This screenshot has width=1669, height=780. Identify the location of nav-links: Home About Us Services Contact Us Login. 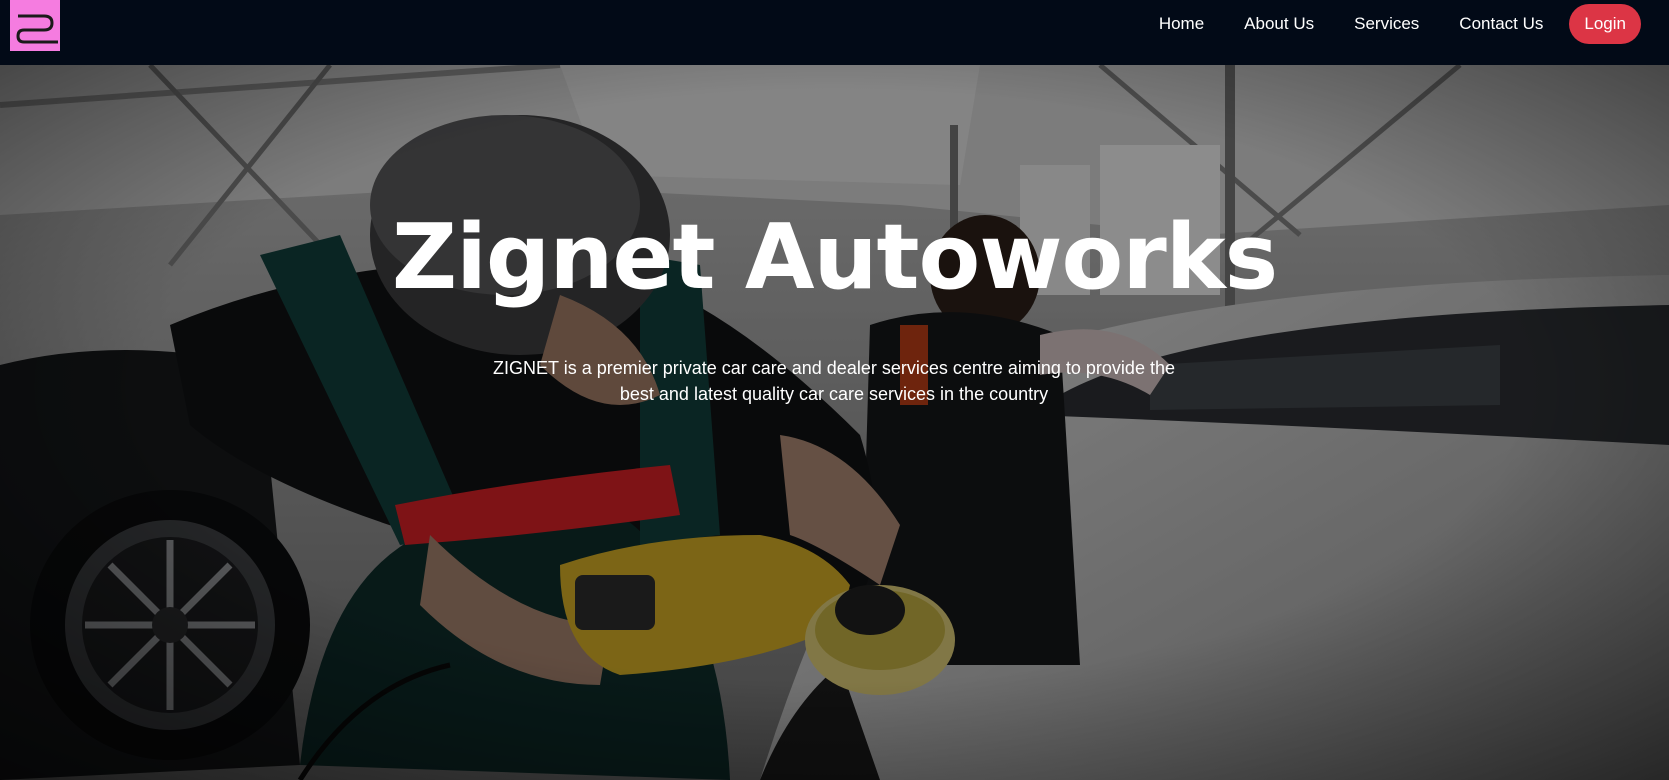
(1400, 24).